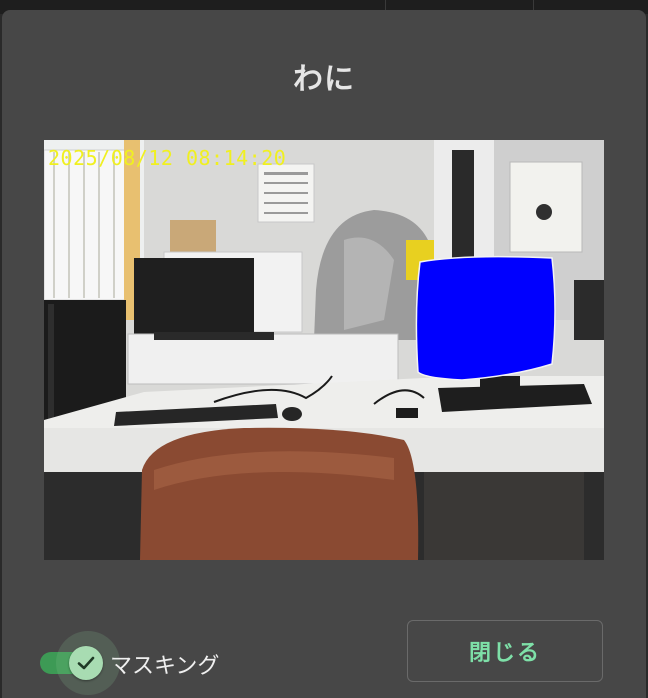 The image size is (648, 698). I want to click on masking-label: マスキング, so click(165, 666).